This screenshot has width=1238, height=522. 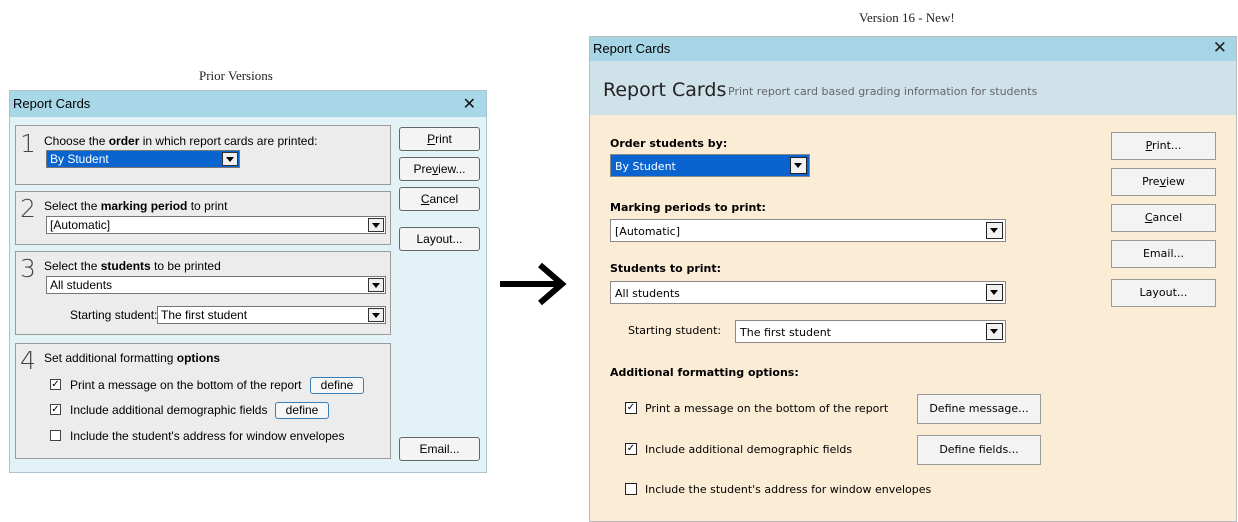 What do you see at coordinates (808, 230) in the screenshot?
I see `marking-periods-select: [Automatic]` at bounding box center [808, 230].